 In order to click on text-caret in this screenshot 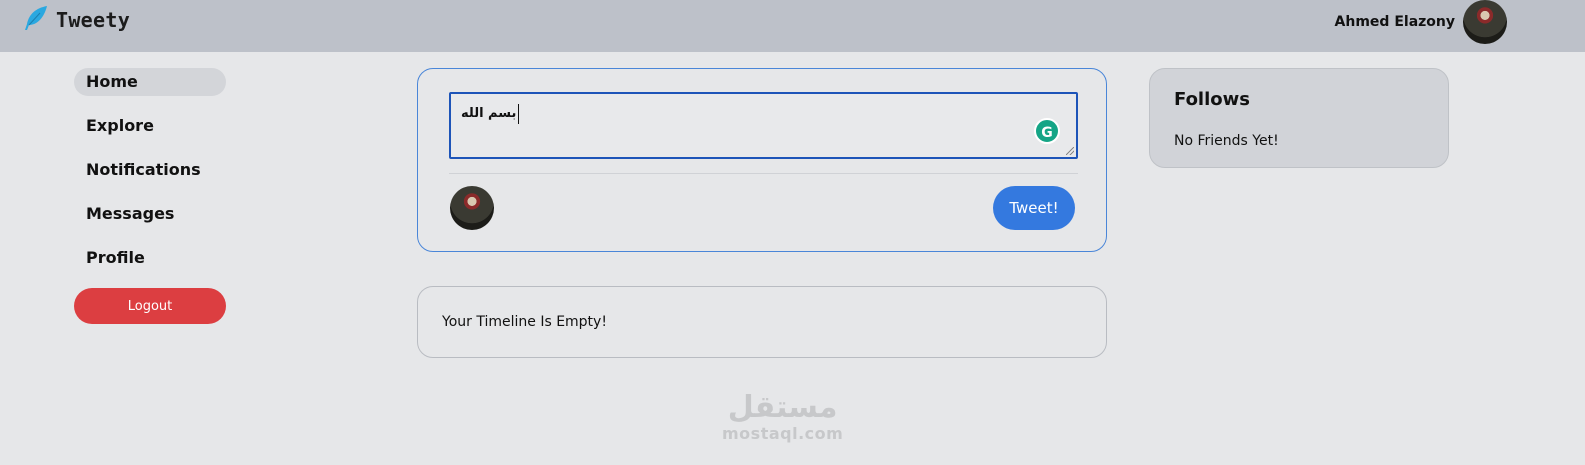, I will do `click(518, 114)`.